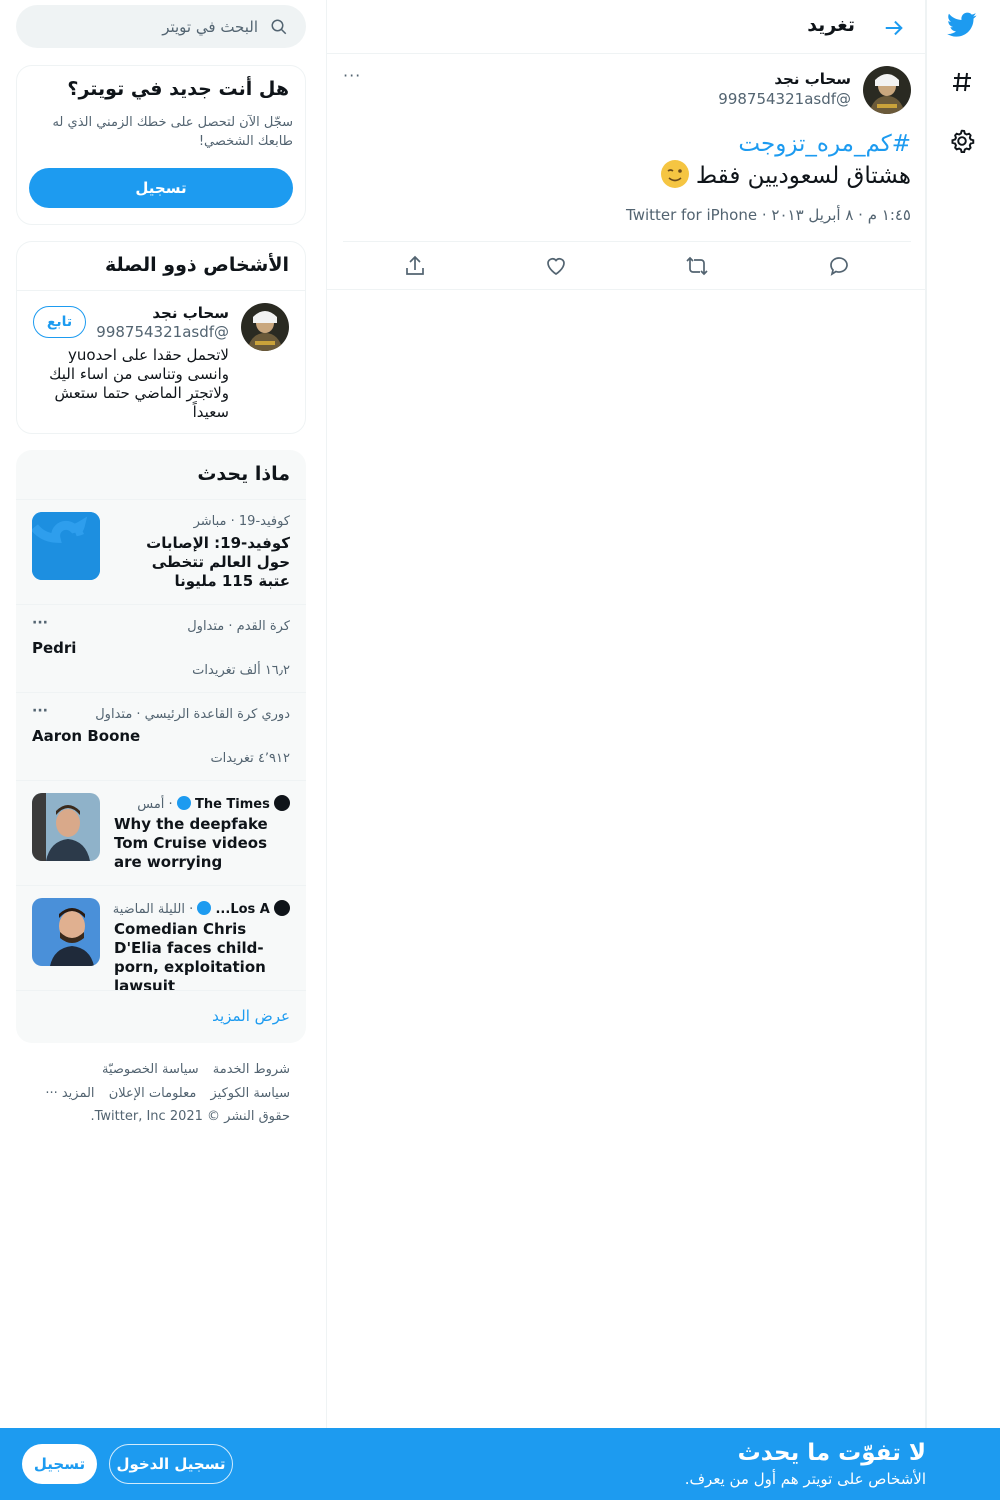 This screenshot has height=1500, width=1000. Describe the element at coordinates (674, 174) in the screenshot. I see `winking-face-emoji-icon` at that location.